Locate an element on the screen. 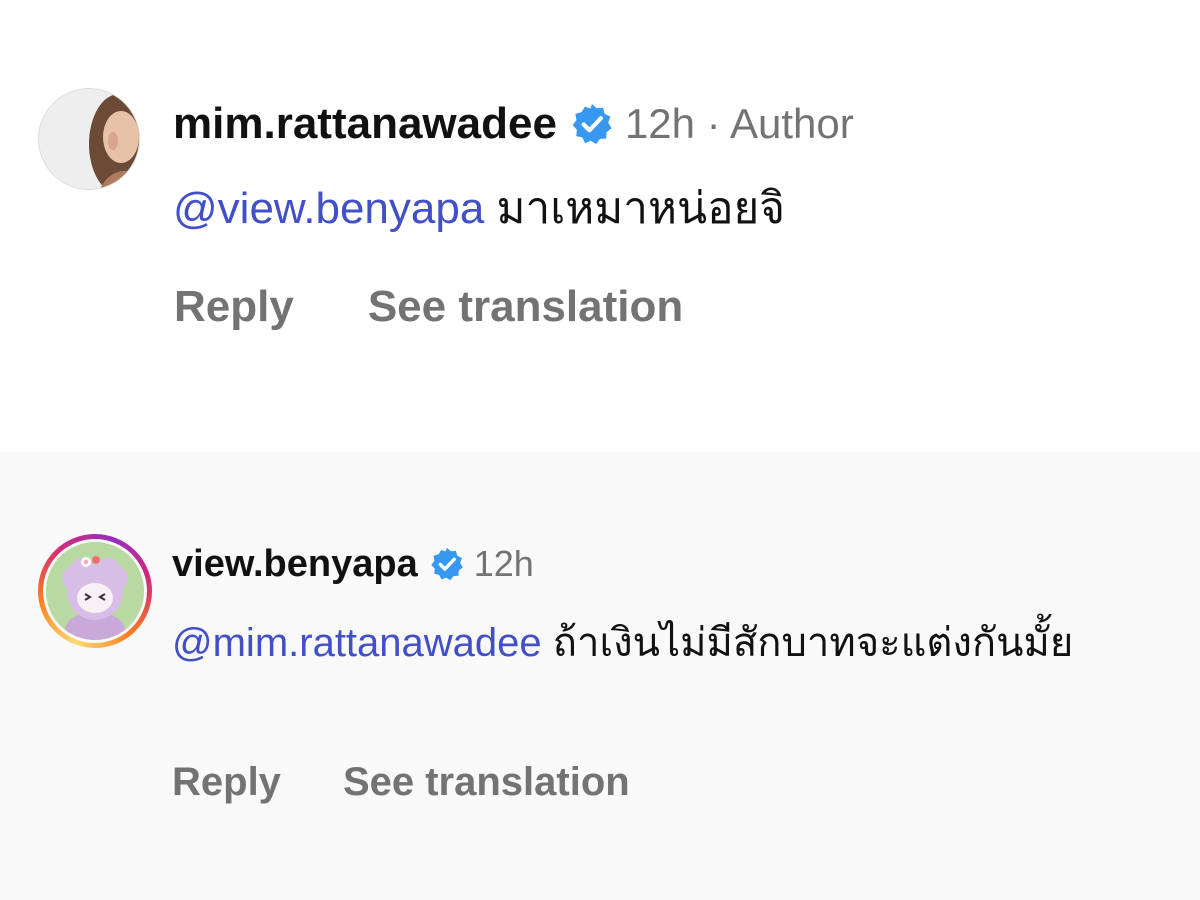 The width and height of the screenshot is (1200, 900). profile-photo-icon is located at coordinates (89, 139).